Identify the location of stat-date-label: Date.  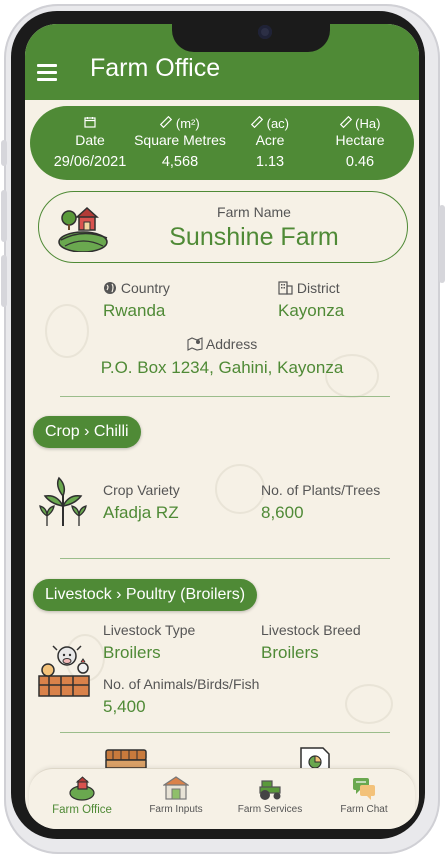
(90, 140).